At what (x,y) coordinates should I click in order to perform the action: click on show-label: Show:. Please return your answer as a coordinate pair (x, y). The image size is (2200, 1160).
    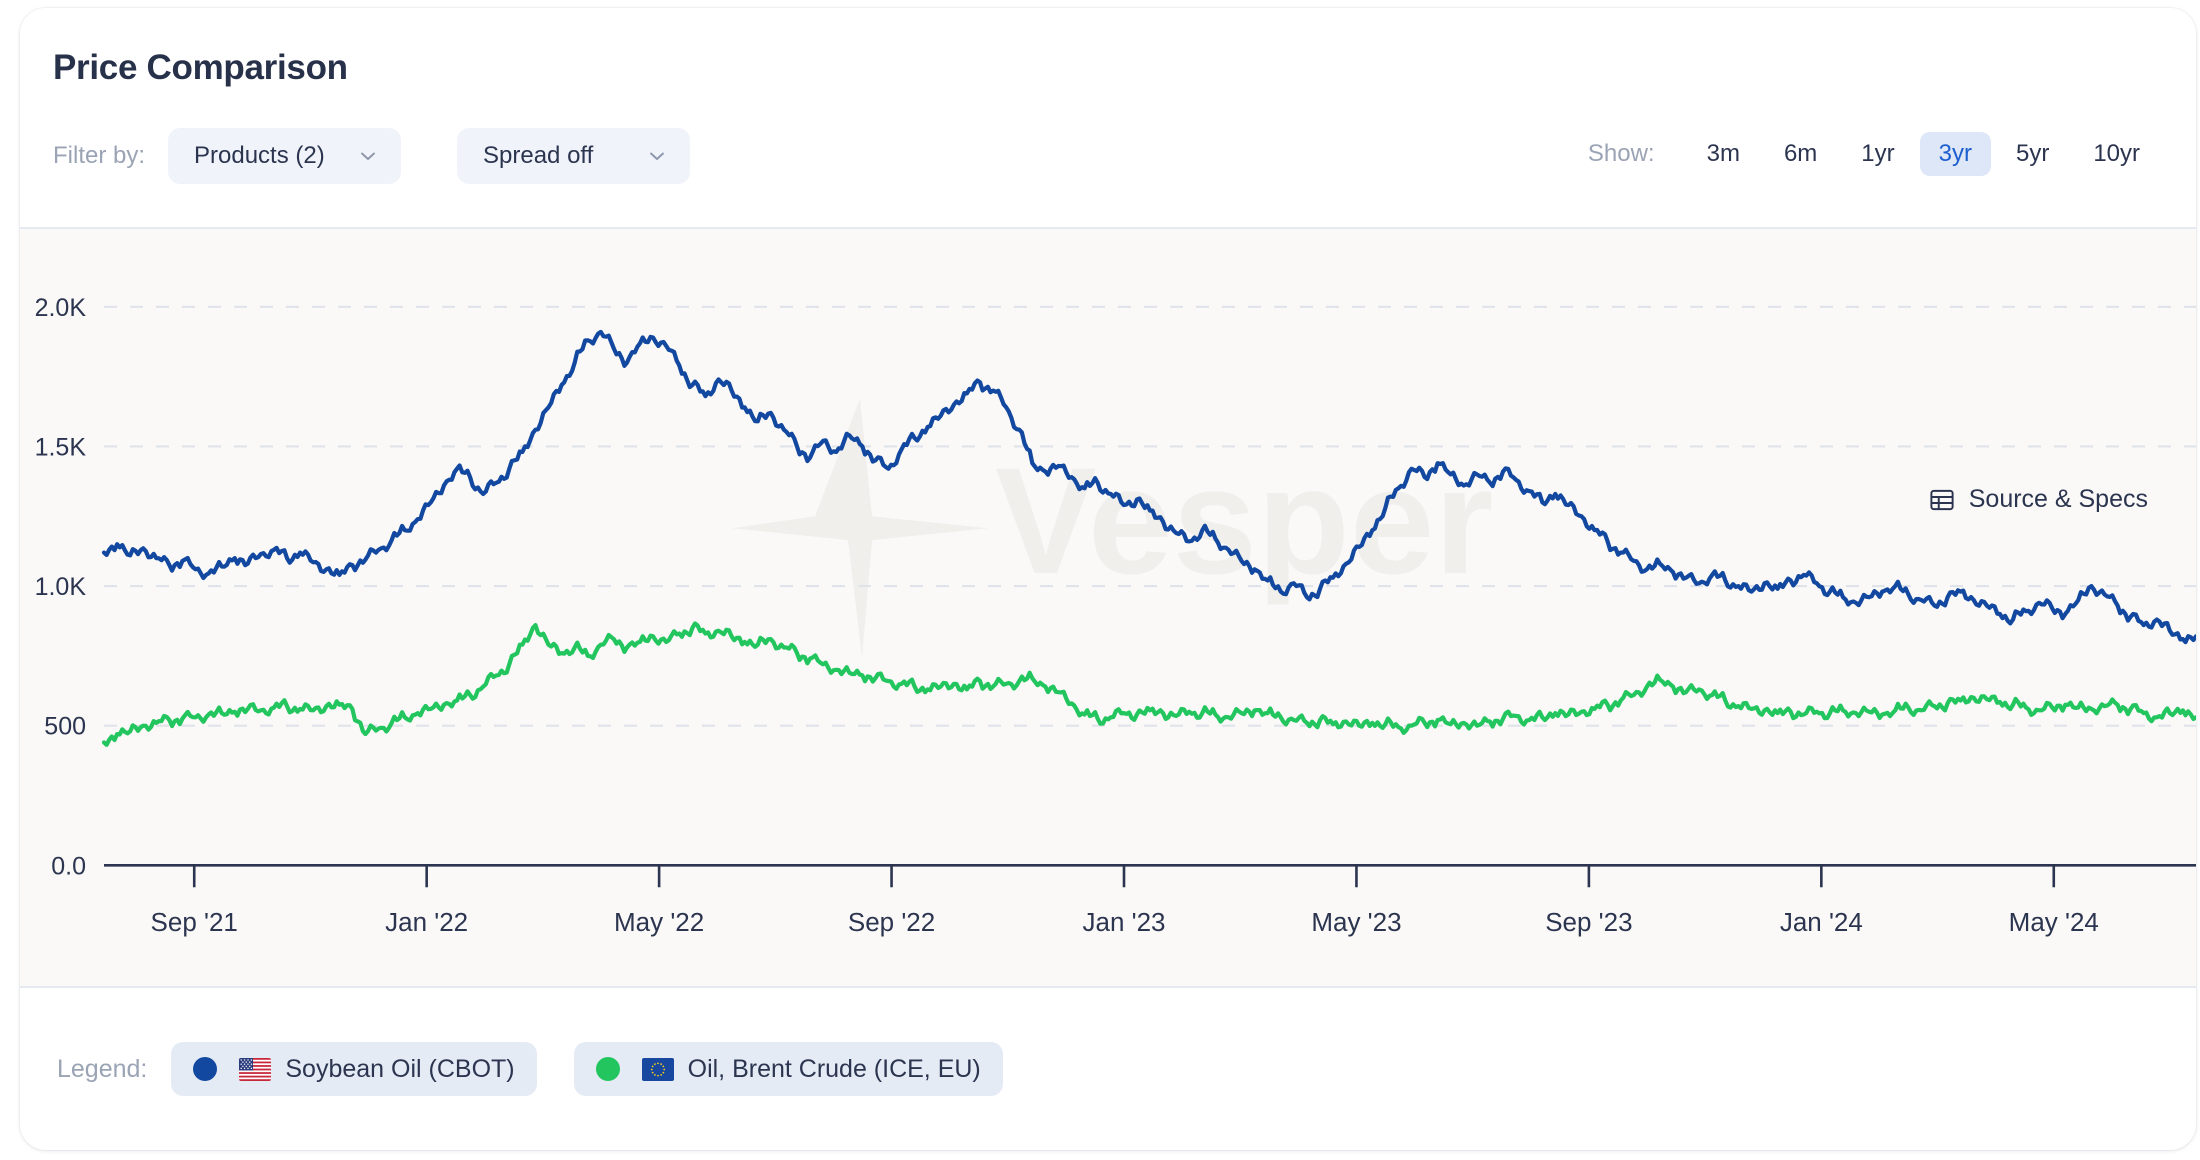
    Looking at the image, I should click on (1621, 153).